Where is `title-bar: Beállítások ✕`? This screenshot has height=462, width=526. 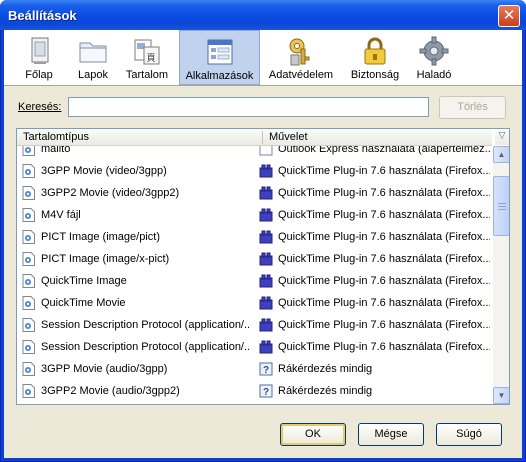 title-bar: Beállítások ✕ is located at coordinates (263, 15).